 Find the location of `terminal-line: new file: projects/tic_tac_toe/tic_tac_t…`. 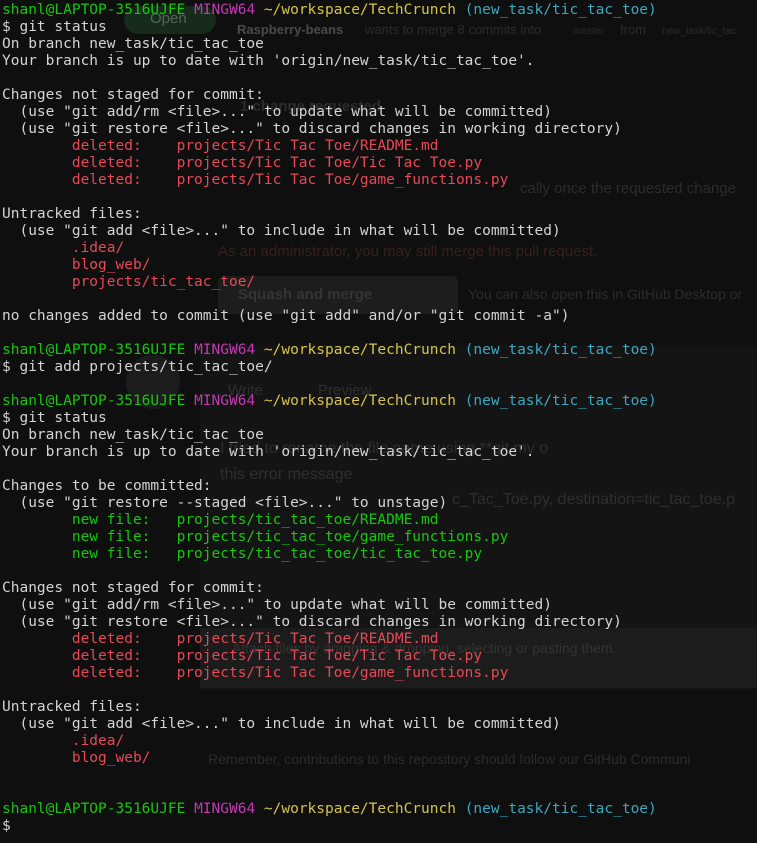

terminal-line: new file: projects/tic_tac_toe/tic_tac_t… is located at coordinates (329, 554).